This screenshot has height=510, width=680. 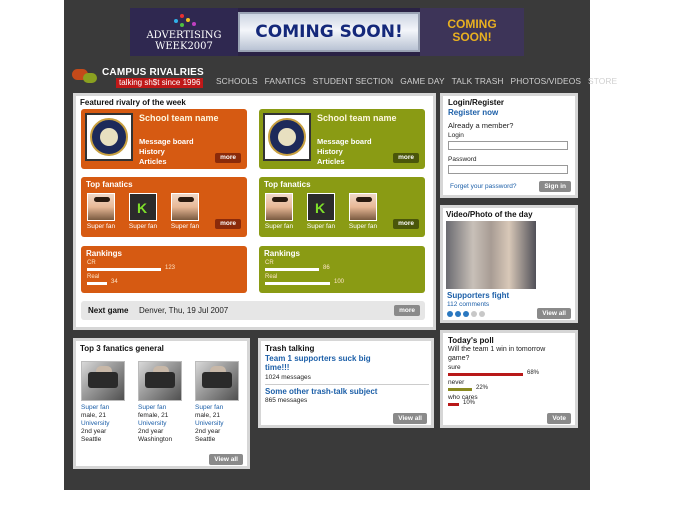 I want to click on logo-tagline: talking sh$t since 1996, so click(x=160, y=83).